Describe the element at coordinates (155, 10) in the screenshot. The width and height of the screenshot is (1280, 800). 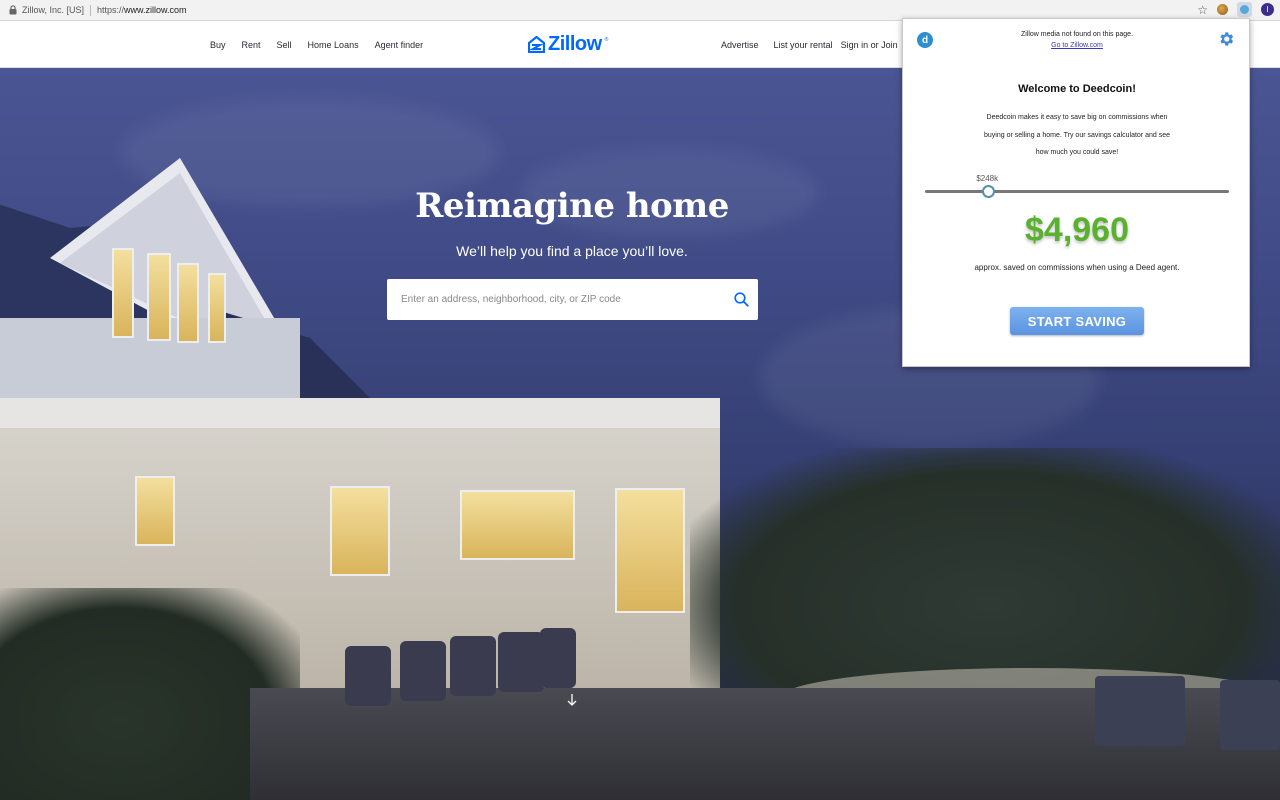
I see `url-host: www.zillow.com` at that location.